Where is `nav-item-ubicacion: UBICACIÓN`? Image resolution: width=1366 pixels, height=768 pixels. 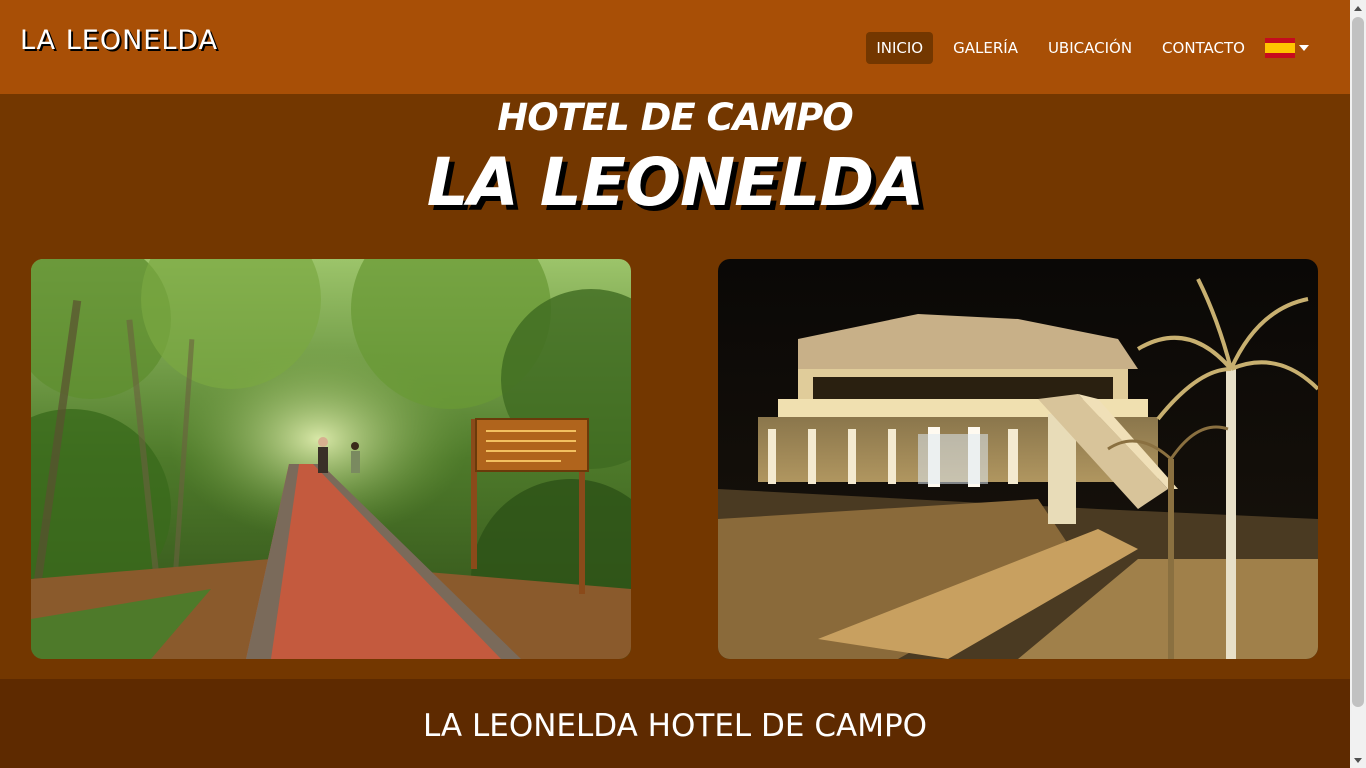
nav-item-ubicacion: UBICACIÓN is located at coordinates (1090, 48).